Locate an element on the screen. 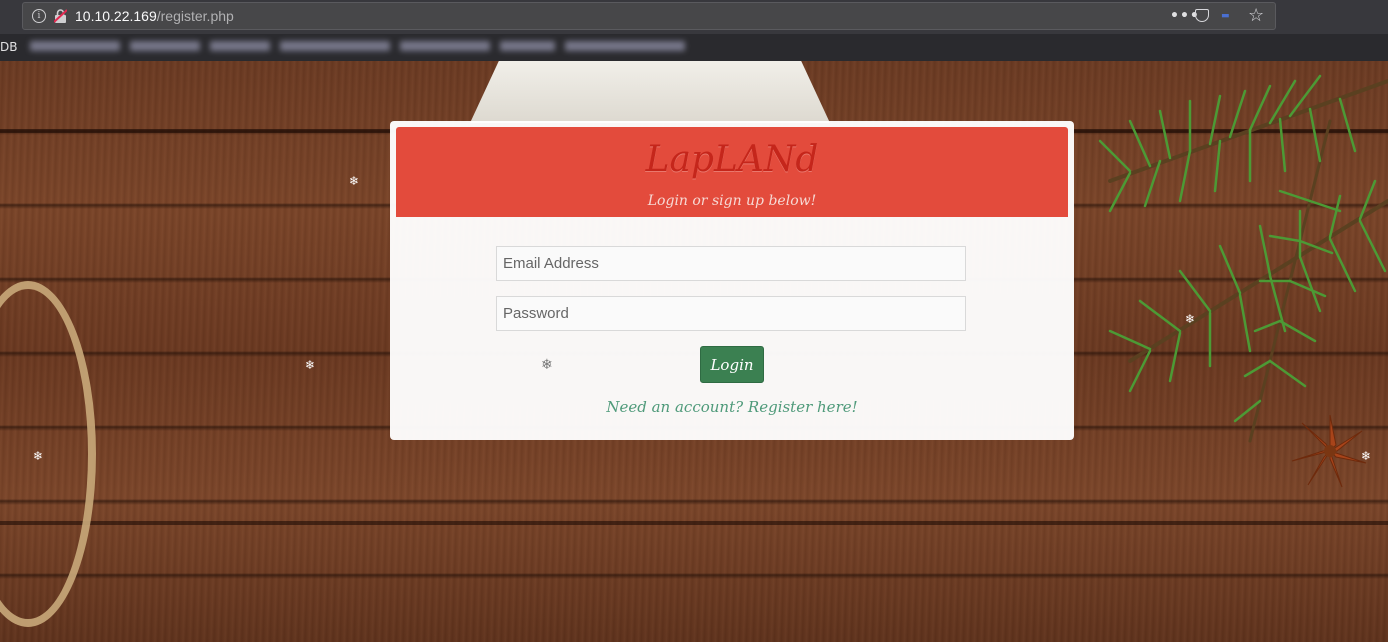  password-field is located at coordinates (731, 313).